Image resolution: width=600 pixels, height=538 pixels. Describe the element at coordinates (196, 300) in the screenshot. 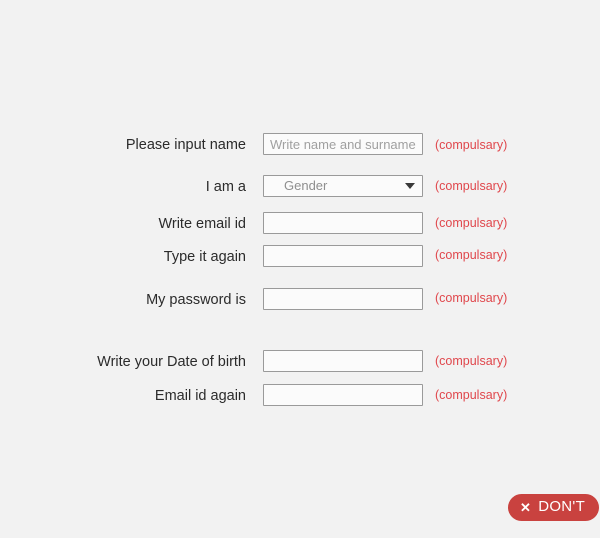

I see `field-label: My password is` at that location.